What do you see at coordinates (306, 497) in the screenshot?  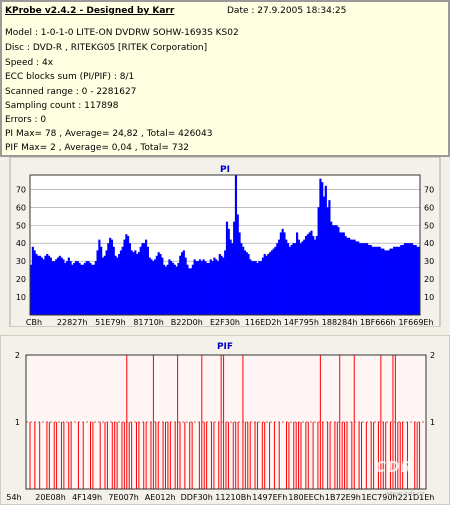 I see `pif-x-tick: 180EECh` at bounding box center [306, 497].